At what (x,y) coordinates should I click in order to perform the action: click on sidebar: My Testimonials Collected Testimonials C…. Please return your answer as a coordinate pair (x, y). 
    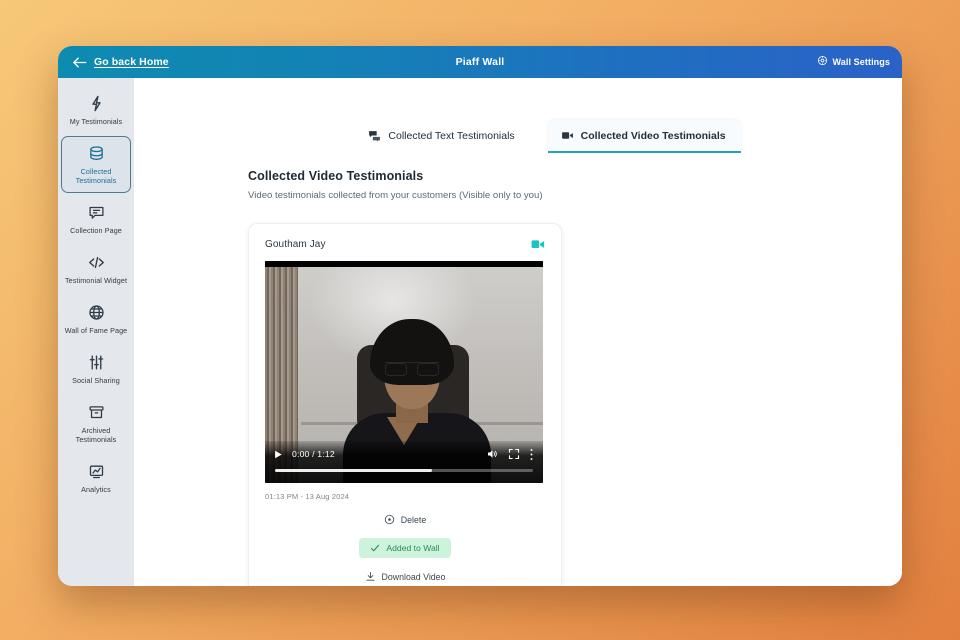
    Looking at the image, I should click on (96, 332).